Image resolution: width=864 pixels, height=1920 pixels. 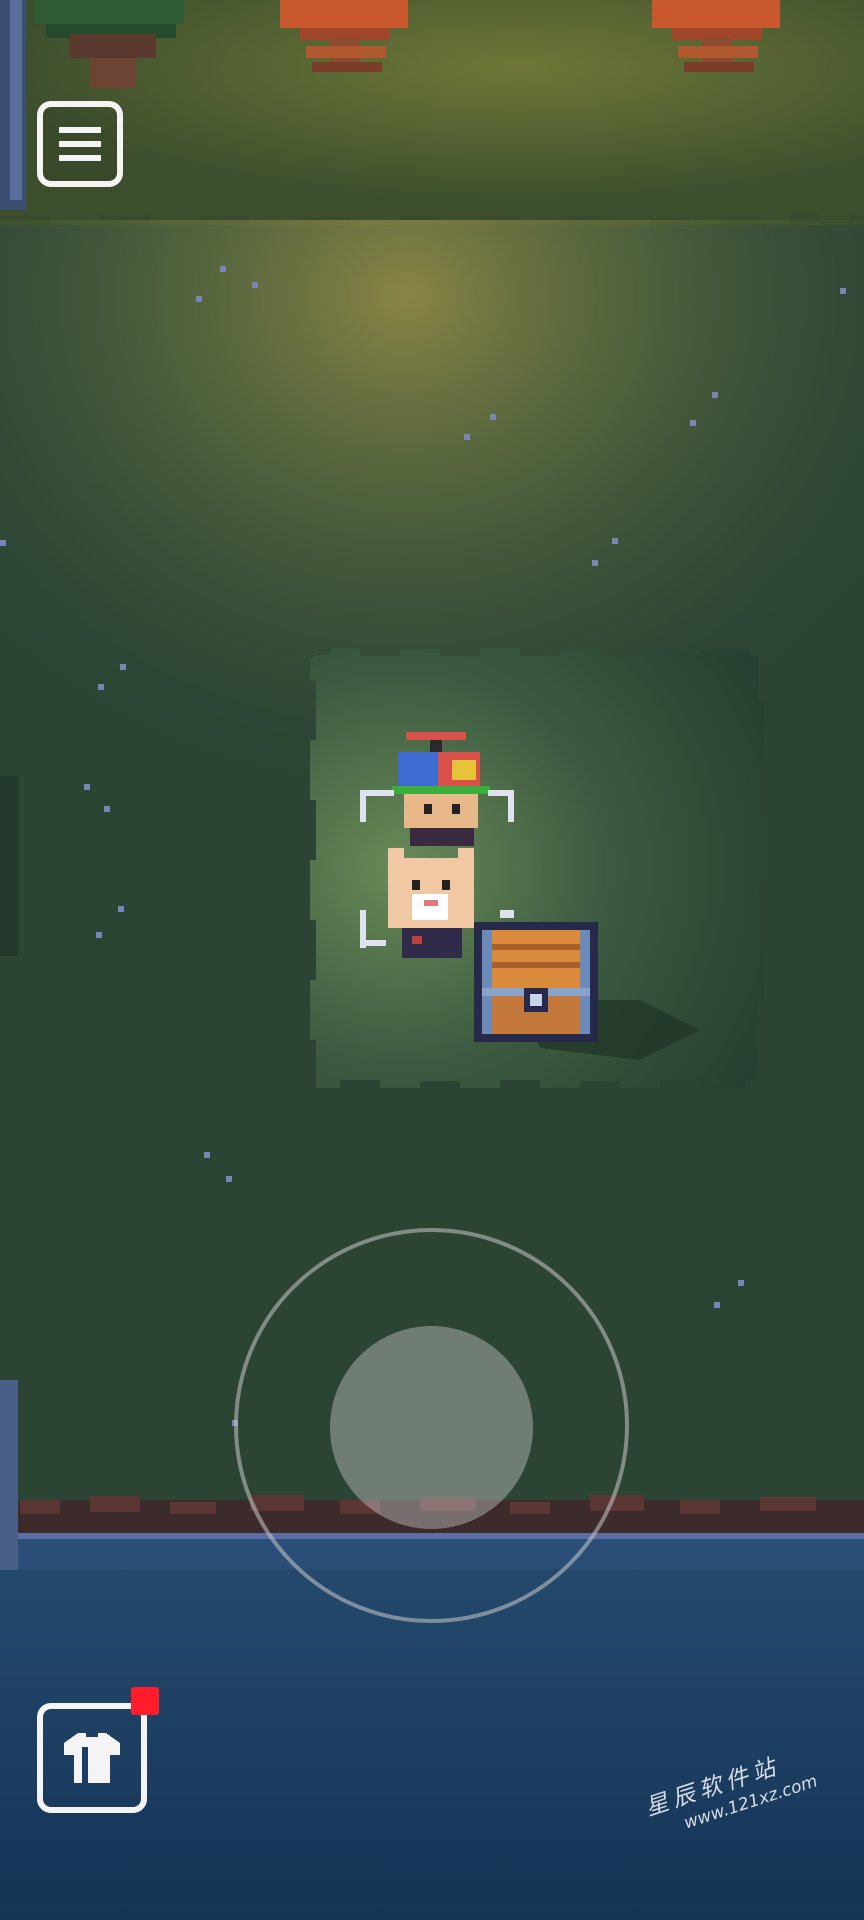 I want to click on menu-button, so click(x=80, y=144).